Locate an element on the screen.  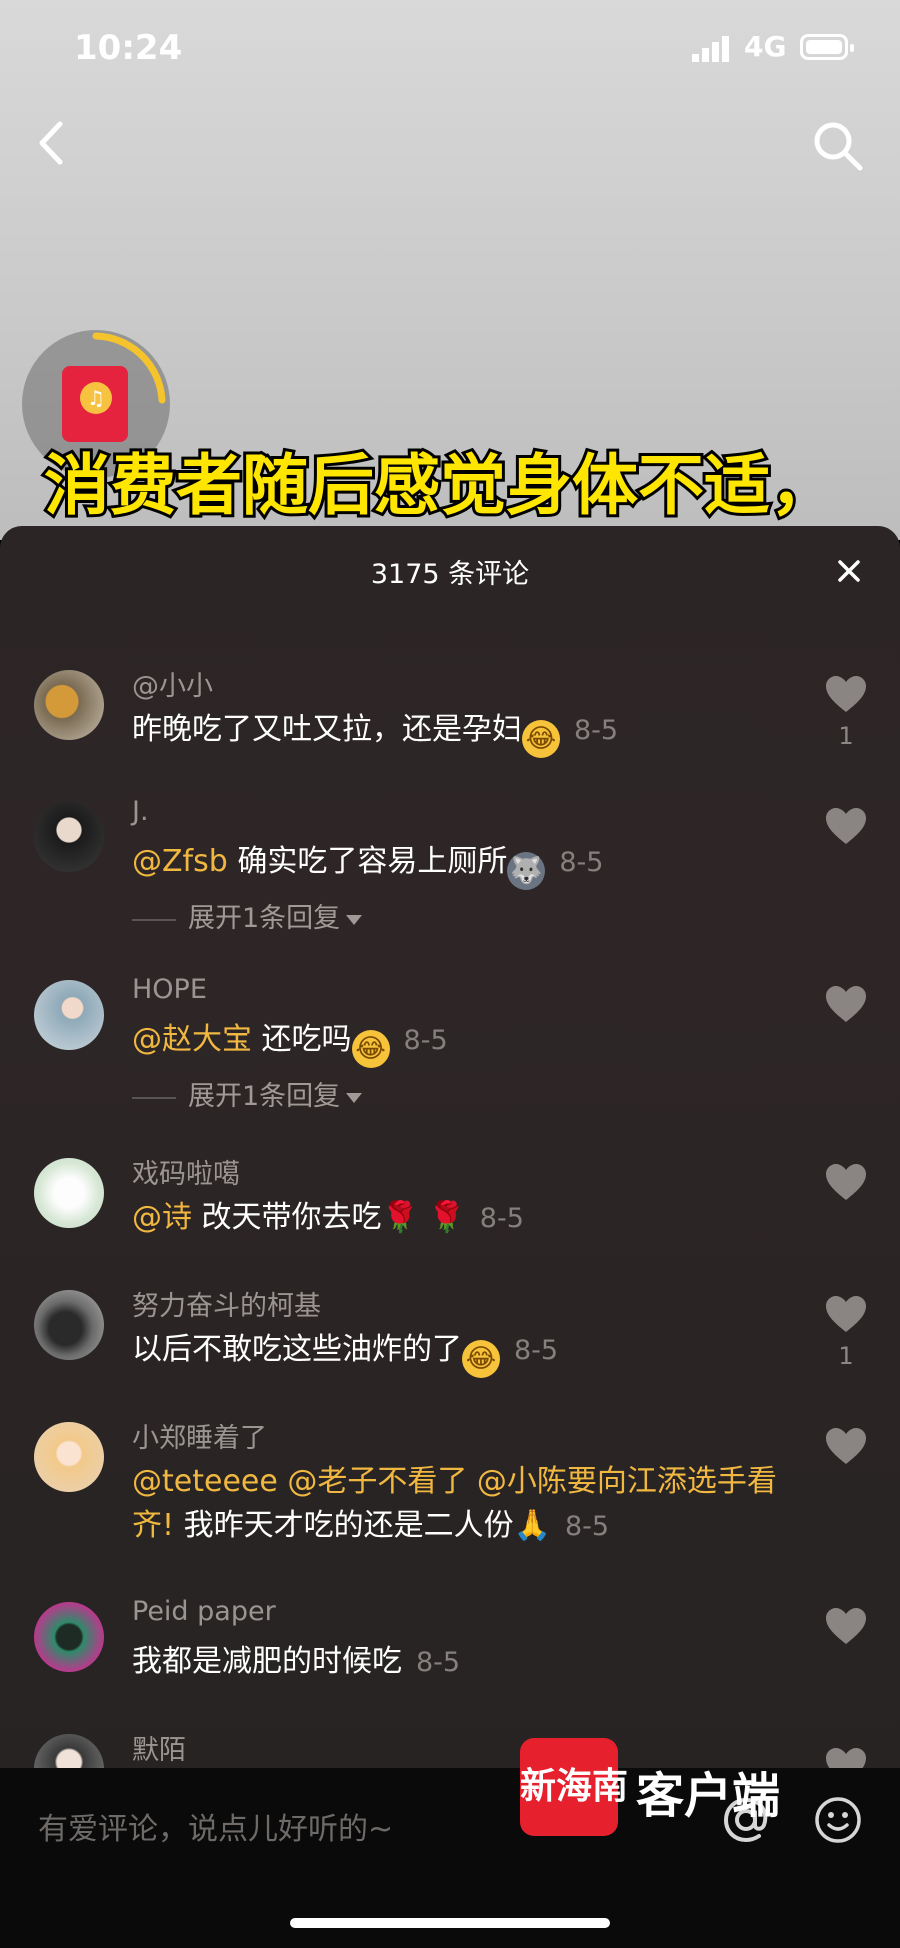
comment-input: 有爱评论，说点儿好听的~ is located at coordinates (215, 1826).